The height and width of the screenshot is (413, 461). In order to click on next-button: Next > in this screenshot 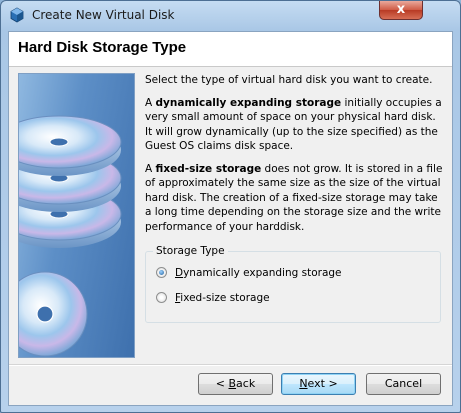, I will do `click(318, 384)`.